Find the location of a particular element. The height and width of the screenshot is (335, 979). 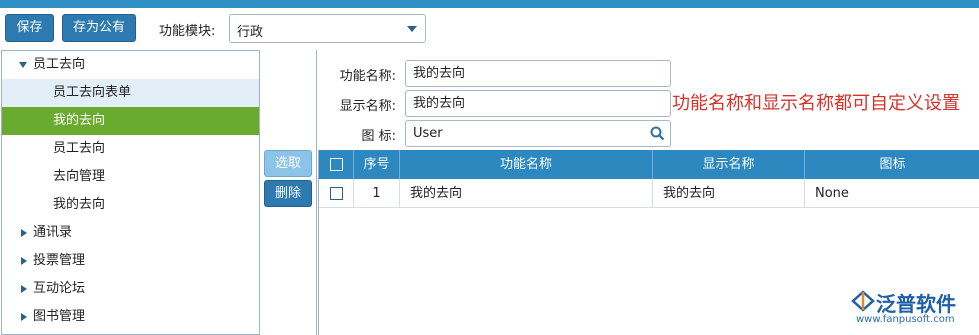

header-func-name: 功能名称 is located at coordinates (526, 164).